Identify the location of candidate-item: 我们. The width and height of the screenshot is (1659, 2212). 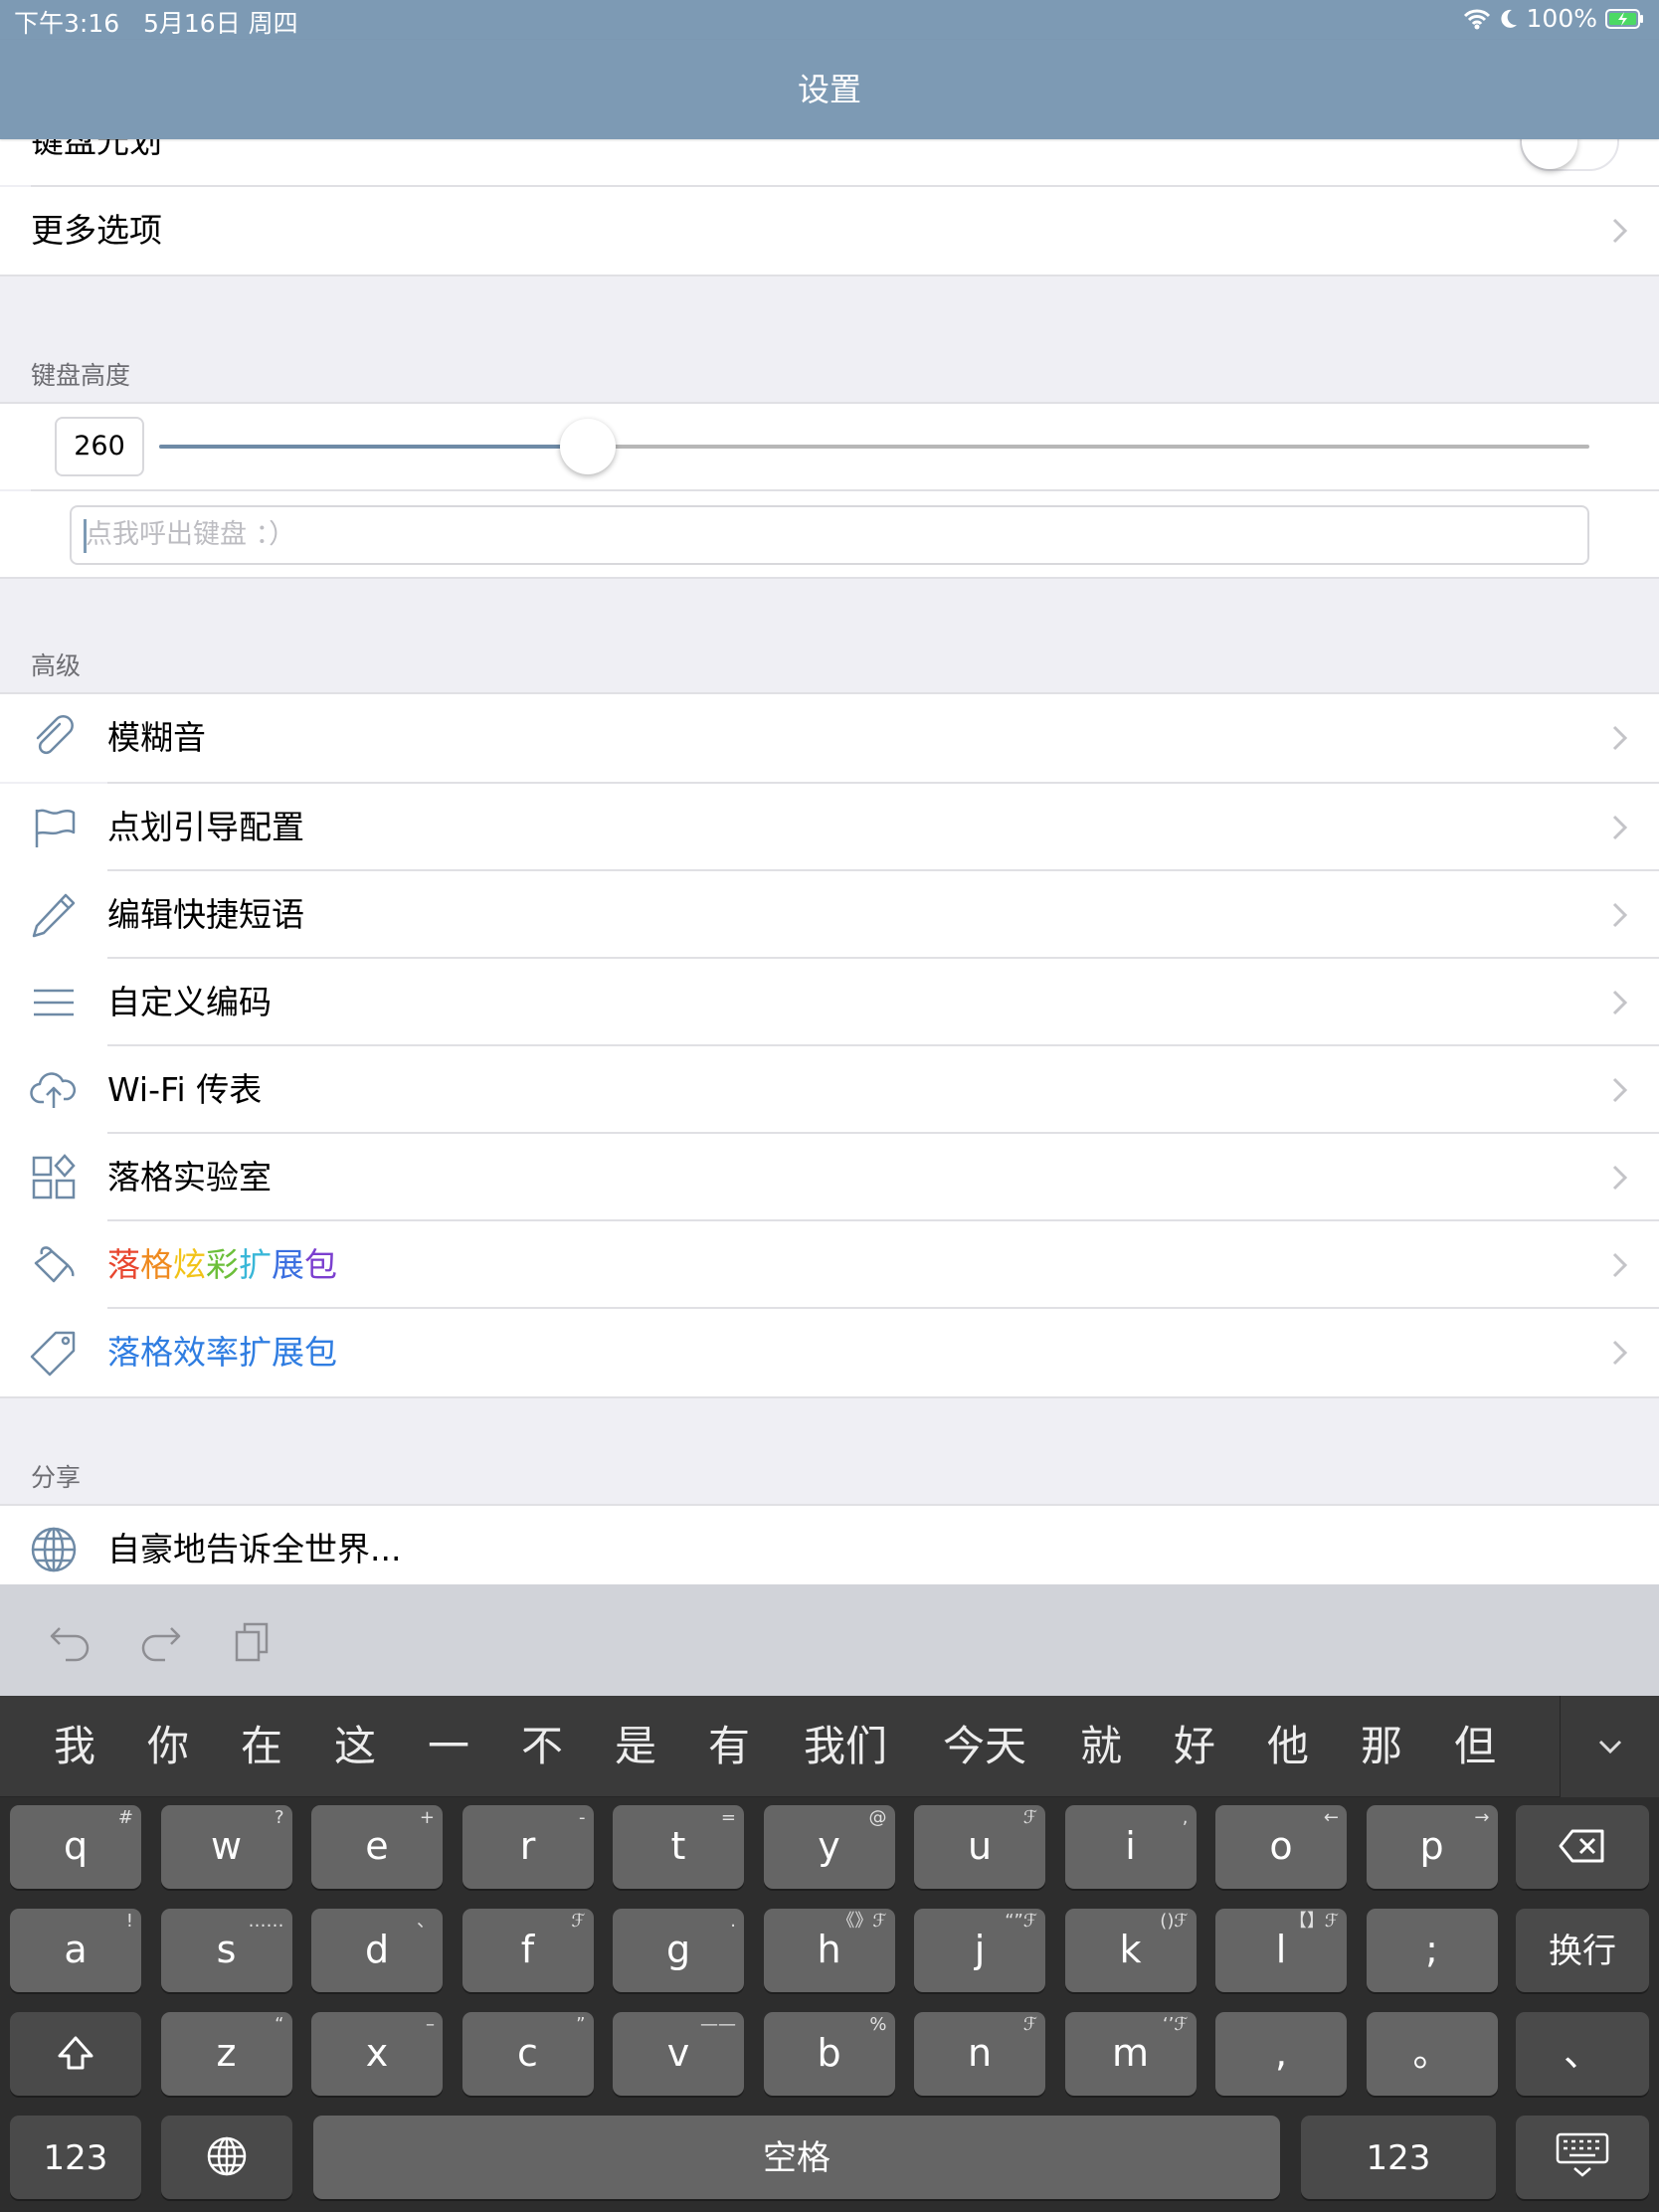
(845, 1746).